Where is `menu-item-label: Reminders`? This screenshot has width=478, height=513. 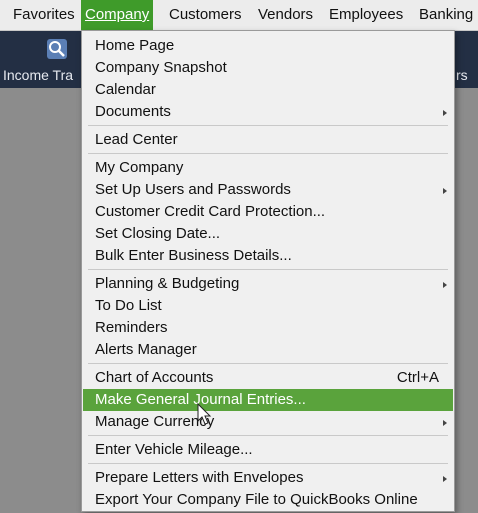 menu-item-label: Reminders is located at coordinates (131, 327).